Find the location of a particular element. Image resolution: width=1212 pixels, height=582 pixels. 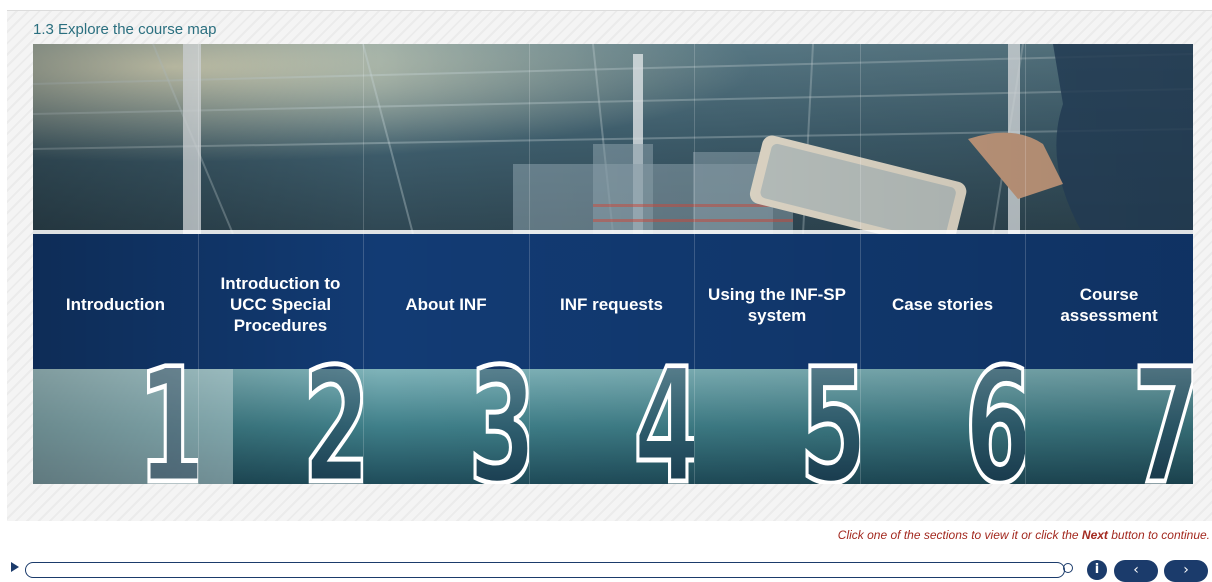

volume-knob-icon is located at coordinates (1068, 568).